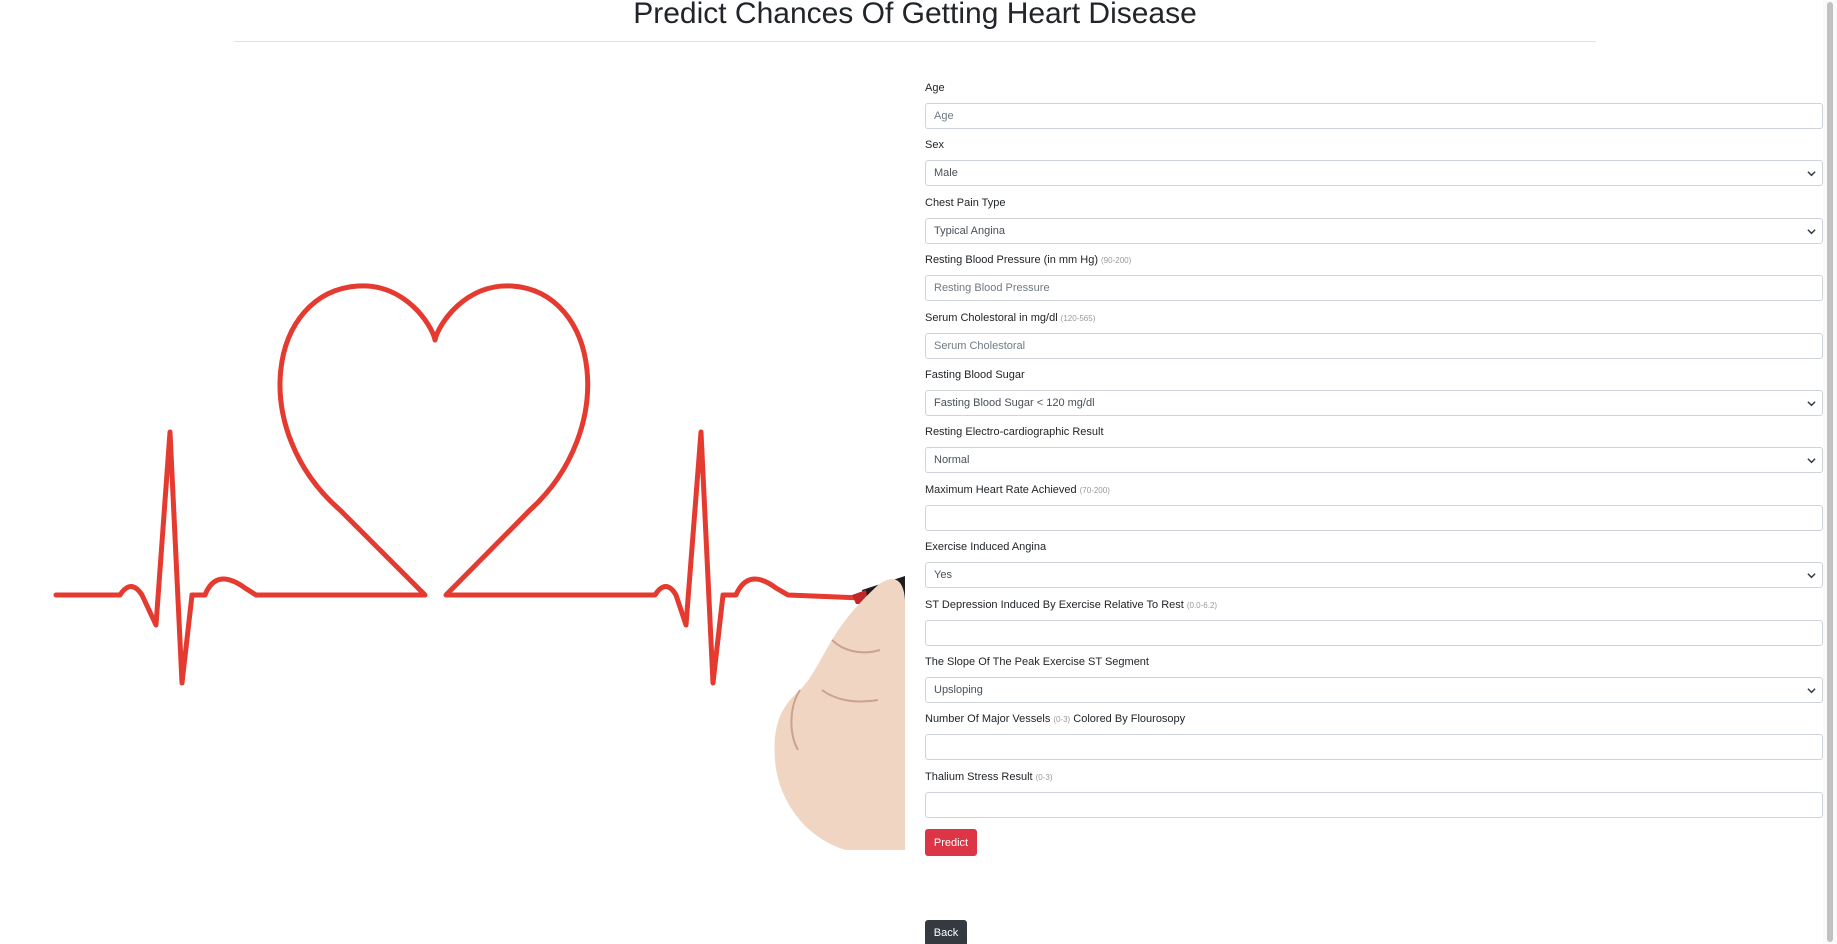 The height and width of the screenshot is (944, 1837). I want to click on sex-select: Male, so click(1374, 173).